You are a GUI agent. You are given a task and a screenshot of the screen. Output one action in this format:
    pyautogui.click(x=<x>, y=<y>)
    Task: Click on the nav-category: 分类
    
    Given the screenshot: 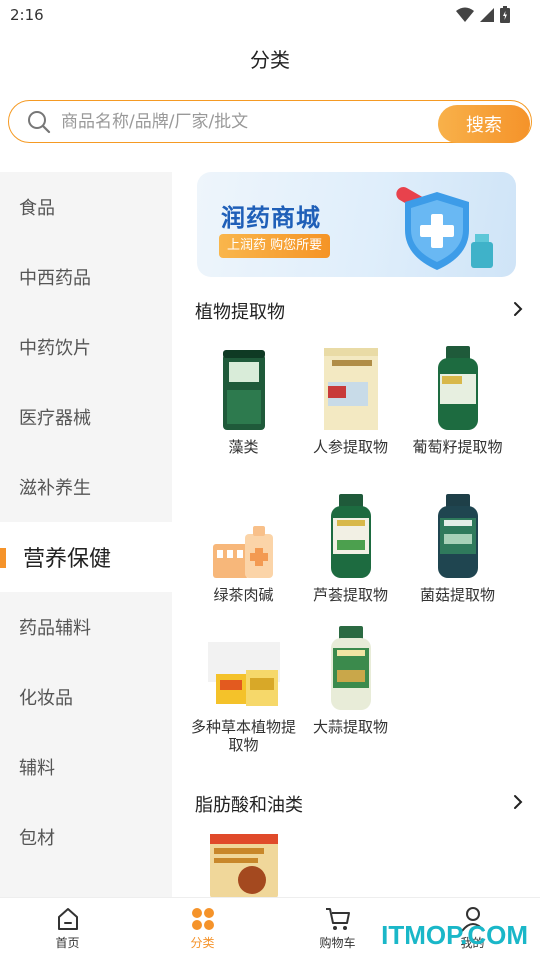 What is the action you would take?
    pyautogui.click(x=202, y=929)
    